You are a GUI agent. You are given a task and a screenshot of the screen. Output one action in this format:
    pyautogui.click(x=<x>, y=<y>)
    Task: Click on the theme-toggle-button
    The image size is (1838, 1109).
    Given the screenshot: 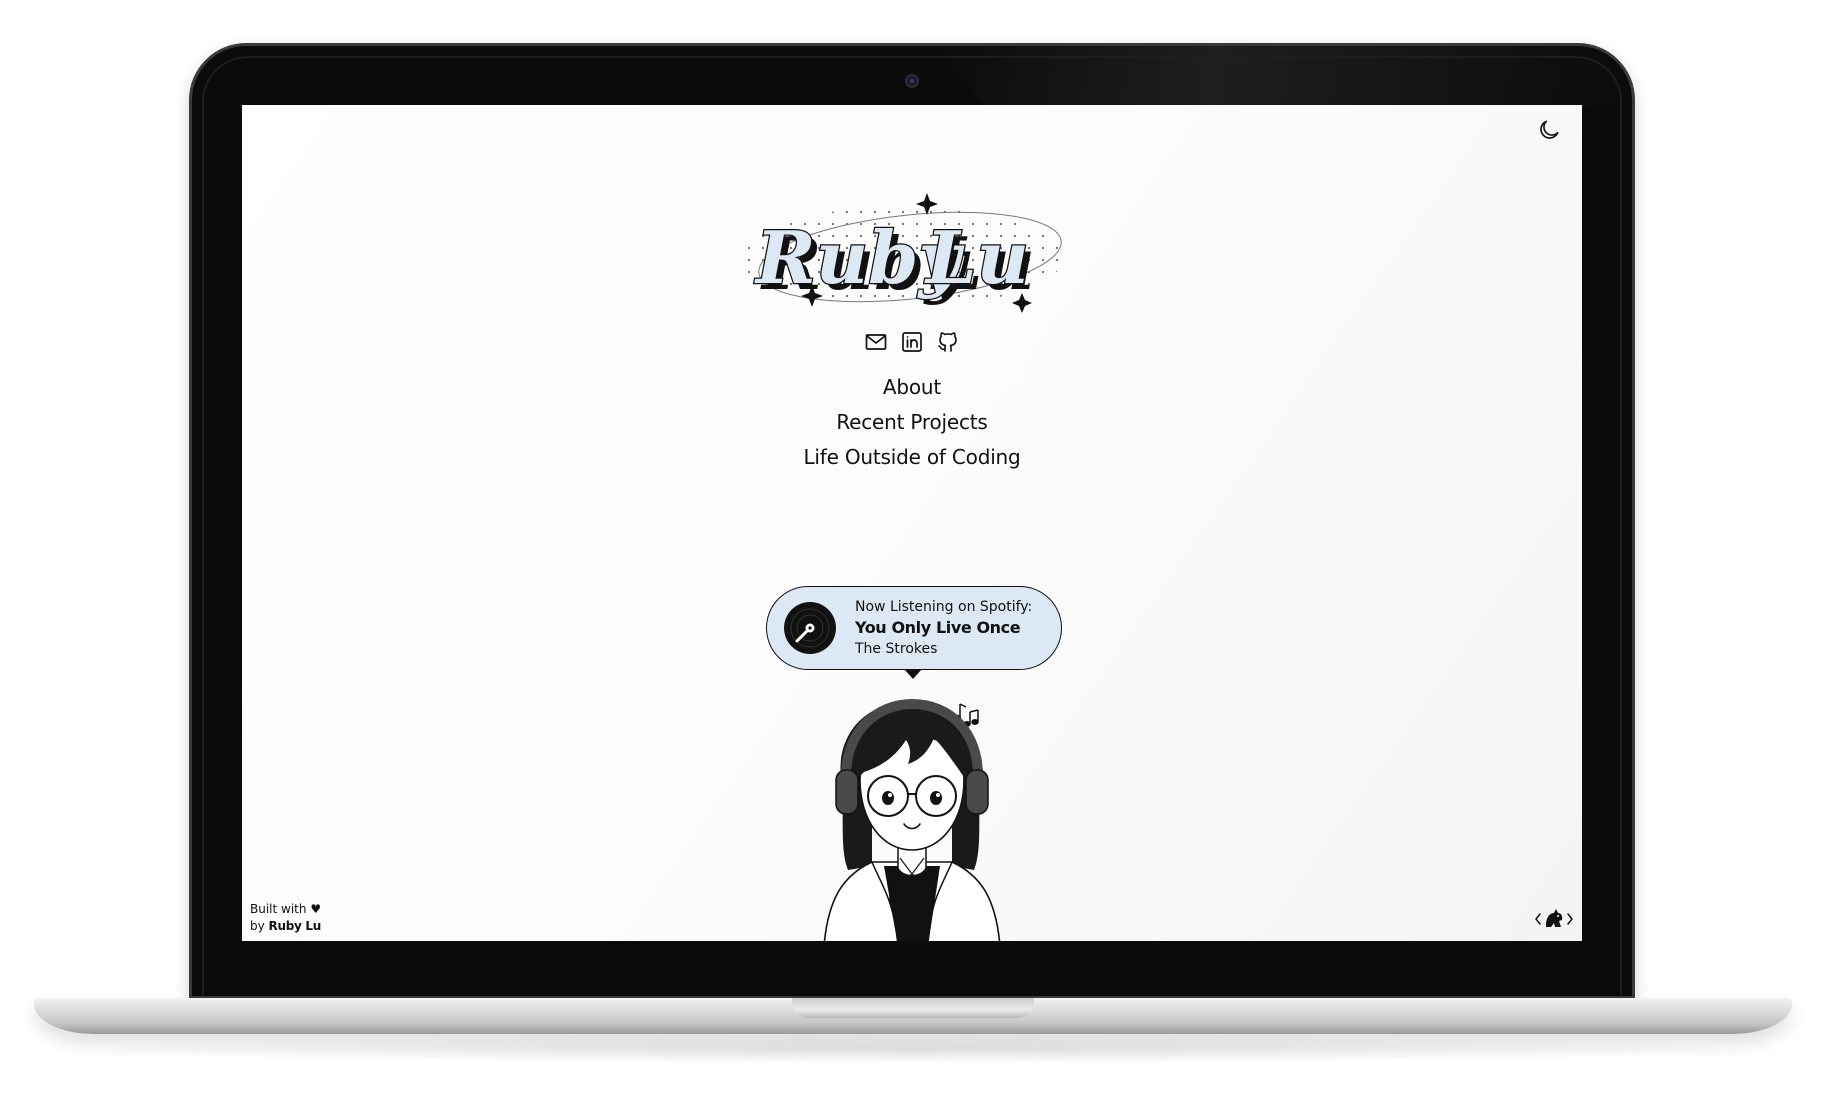 What is the action you would take?
    pyautogui.click(x=1549, y=130)
    